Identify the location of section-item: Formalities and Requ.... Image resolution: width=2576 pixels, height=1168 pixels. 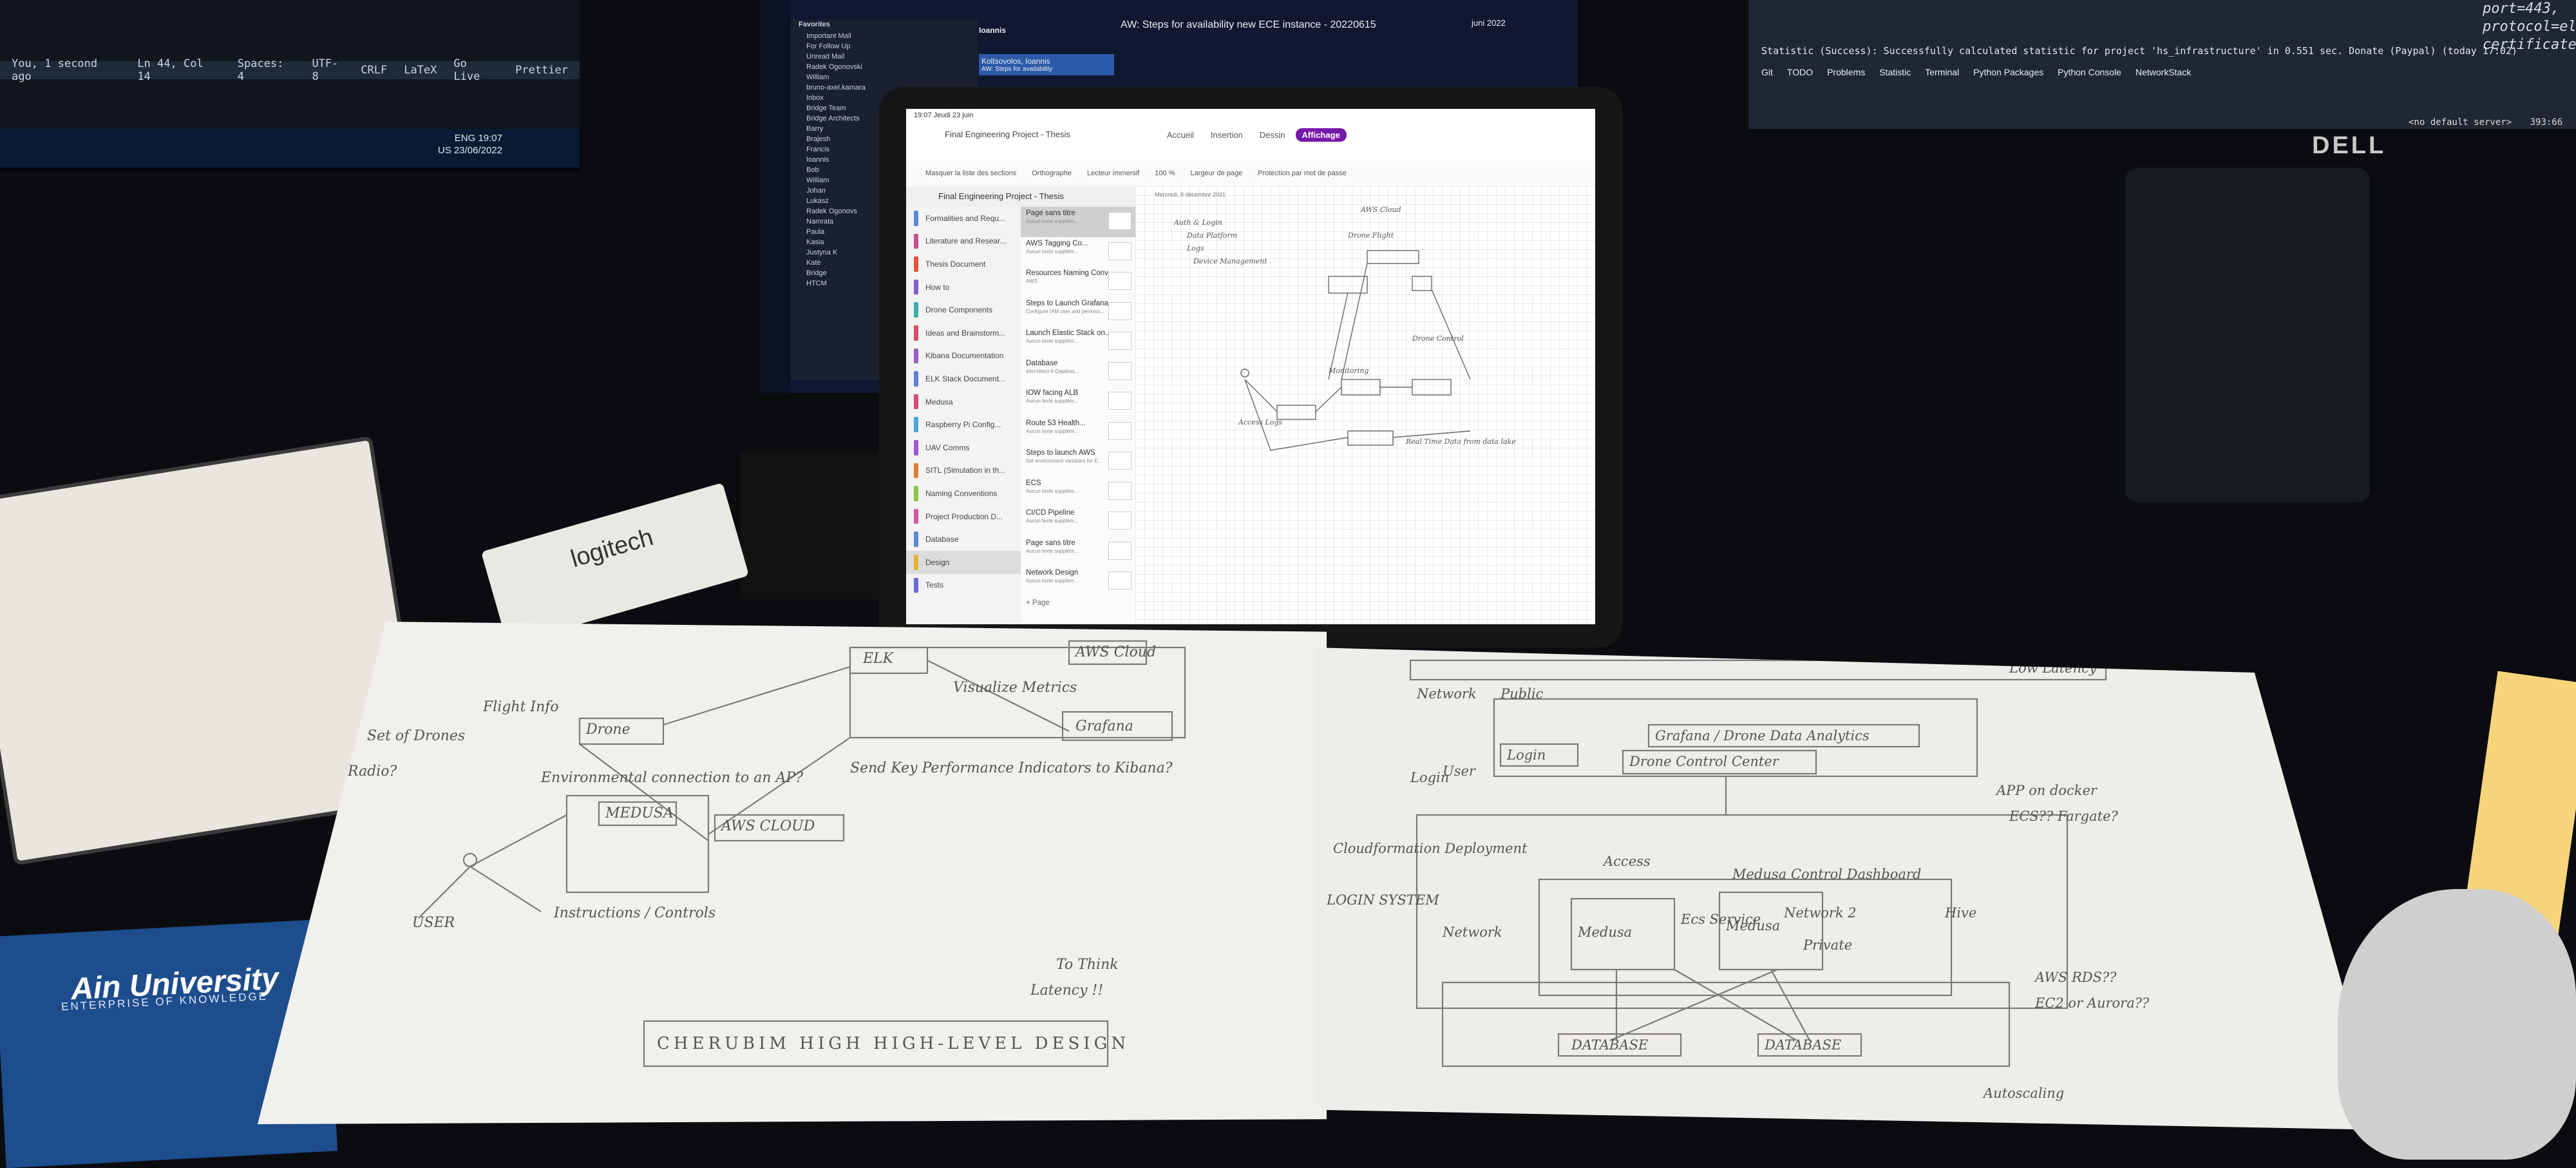
(964, 219).